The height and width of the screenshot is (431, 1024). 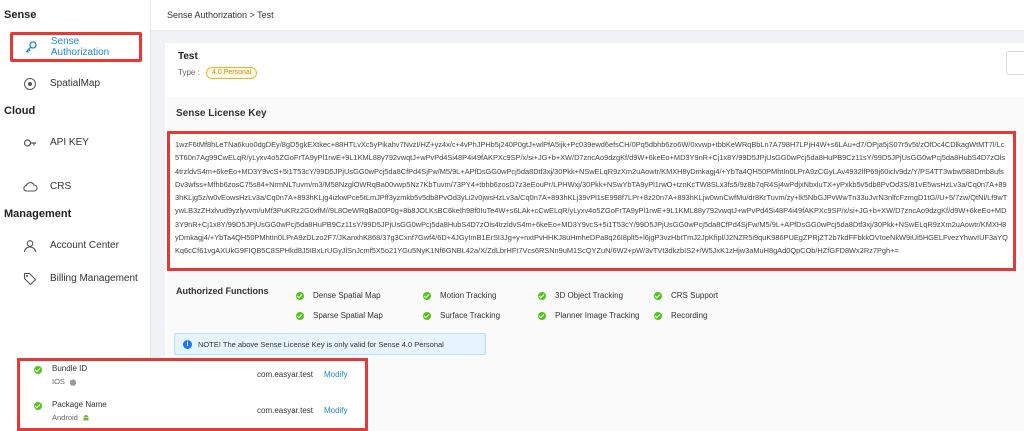 I want to click on section-title: Sense License Key, so click(x=221, y=113).